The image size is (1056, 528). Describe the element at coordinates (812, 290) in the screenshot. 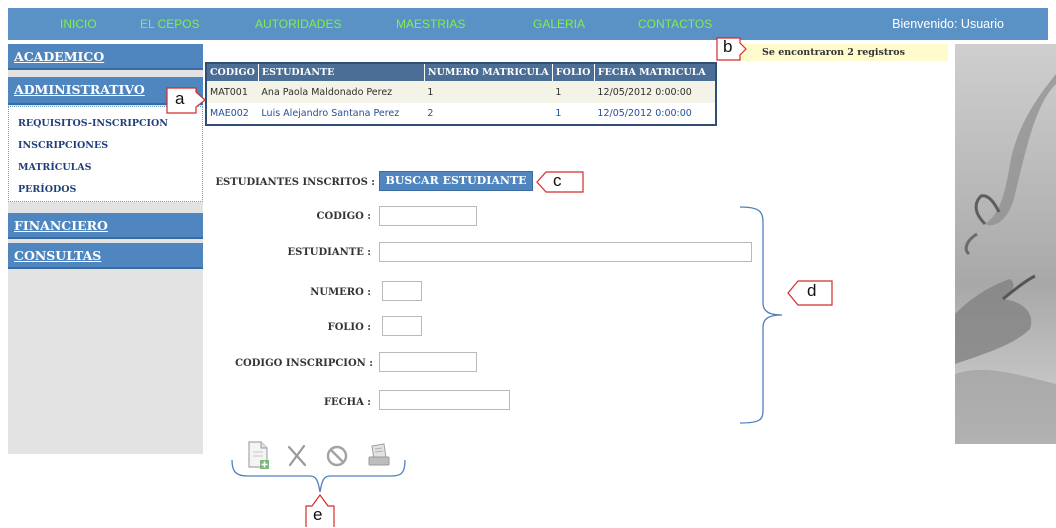

I see `callout-d-label: d` at that location.